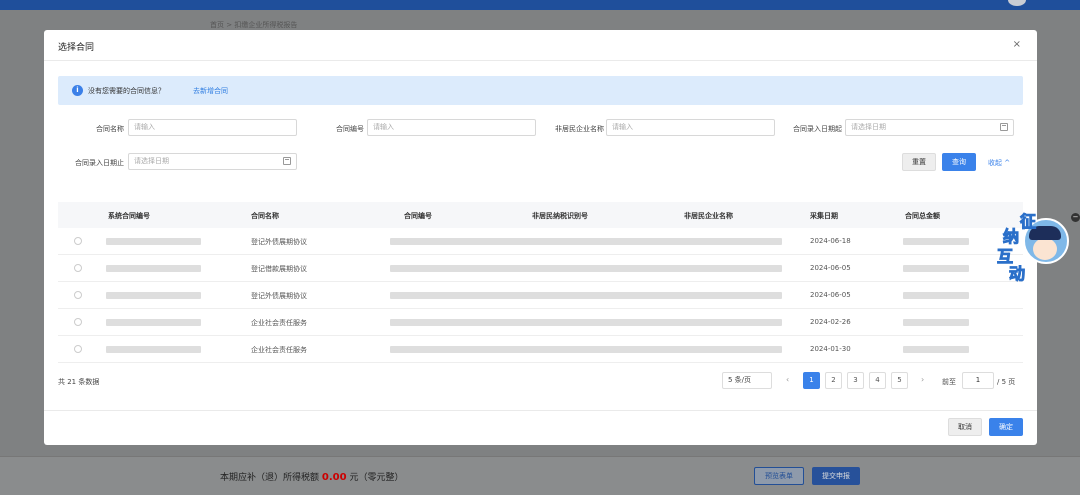  I want to click on tax-amount-summary: 本期应补（退）所得税额 0.00 元（零元整）, so click(311, 476).